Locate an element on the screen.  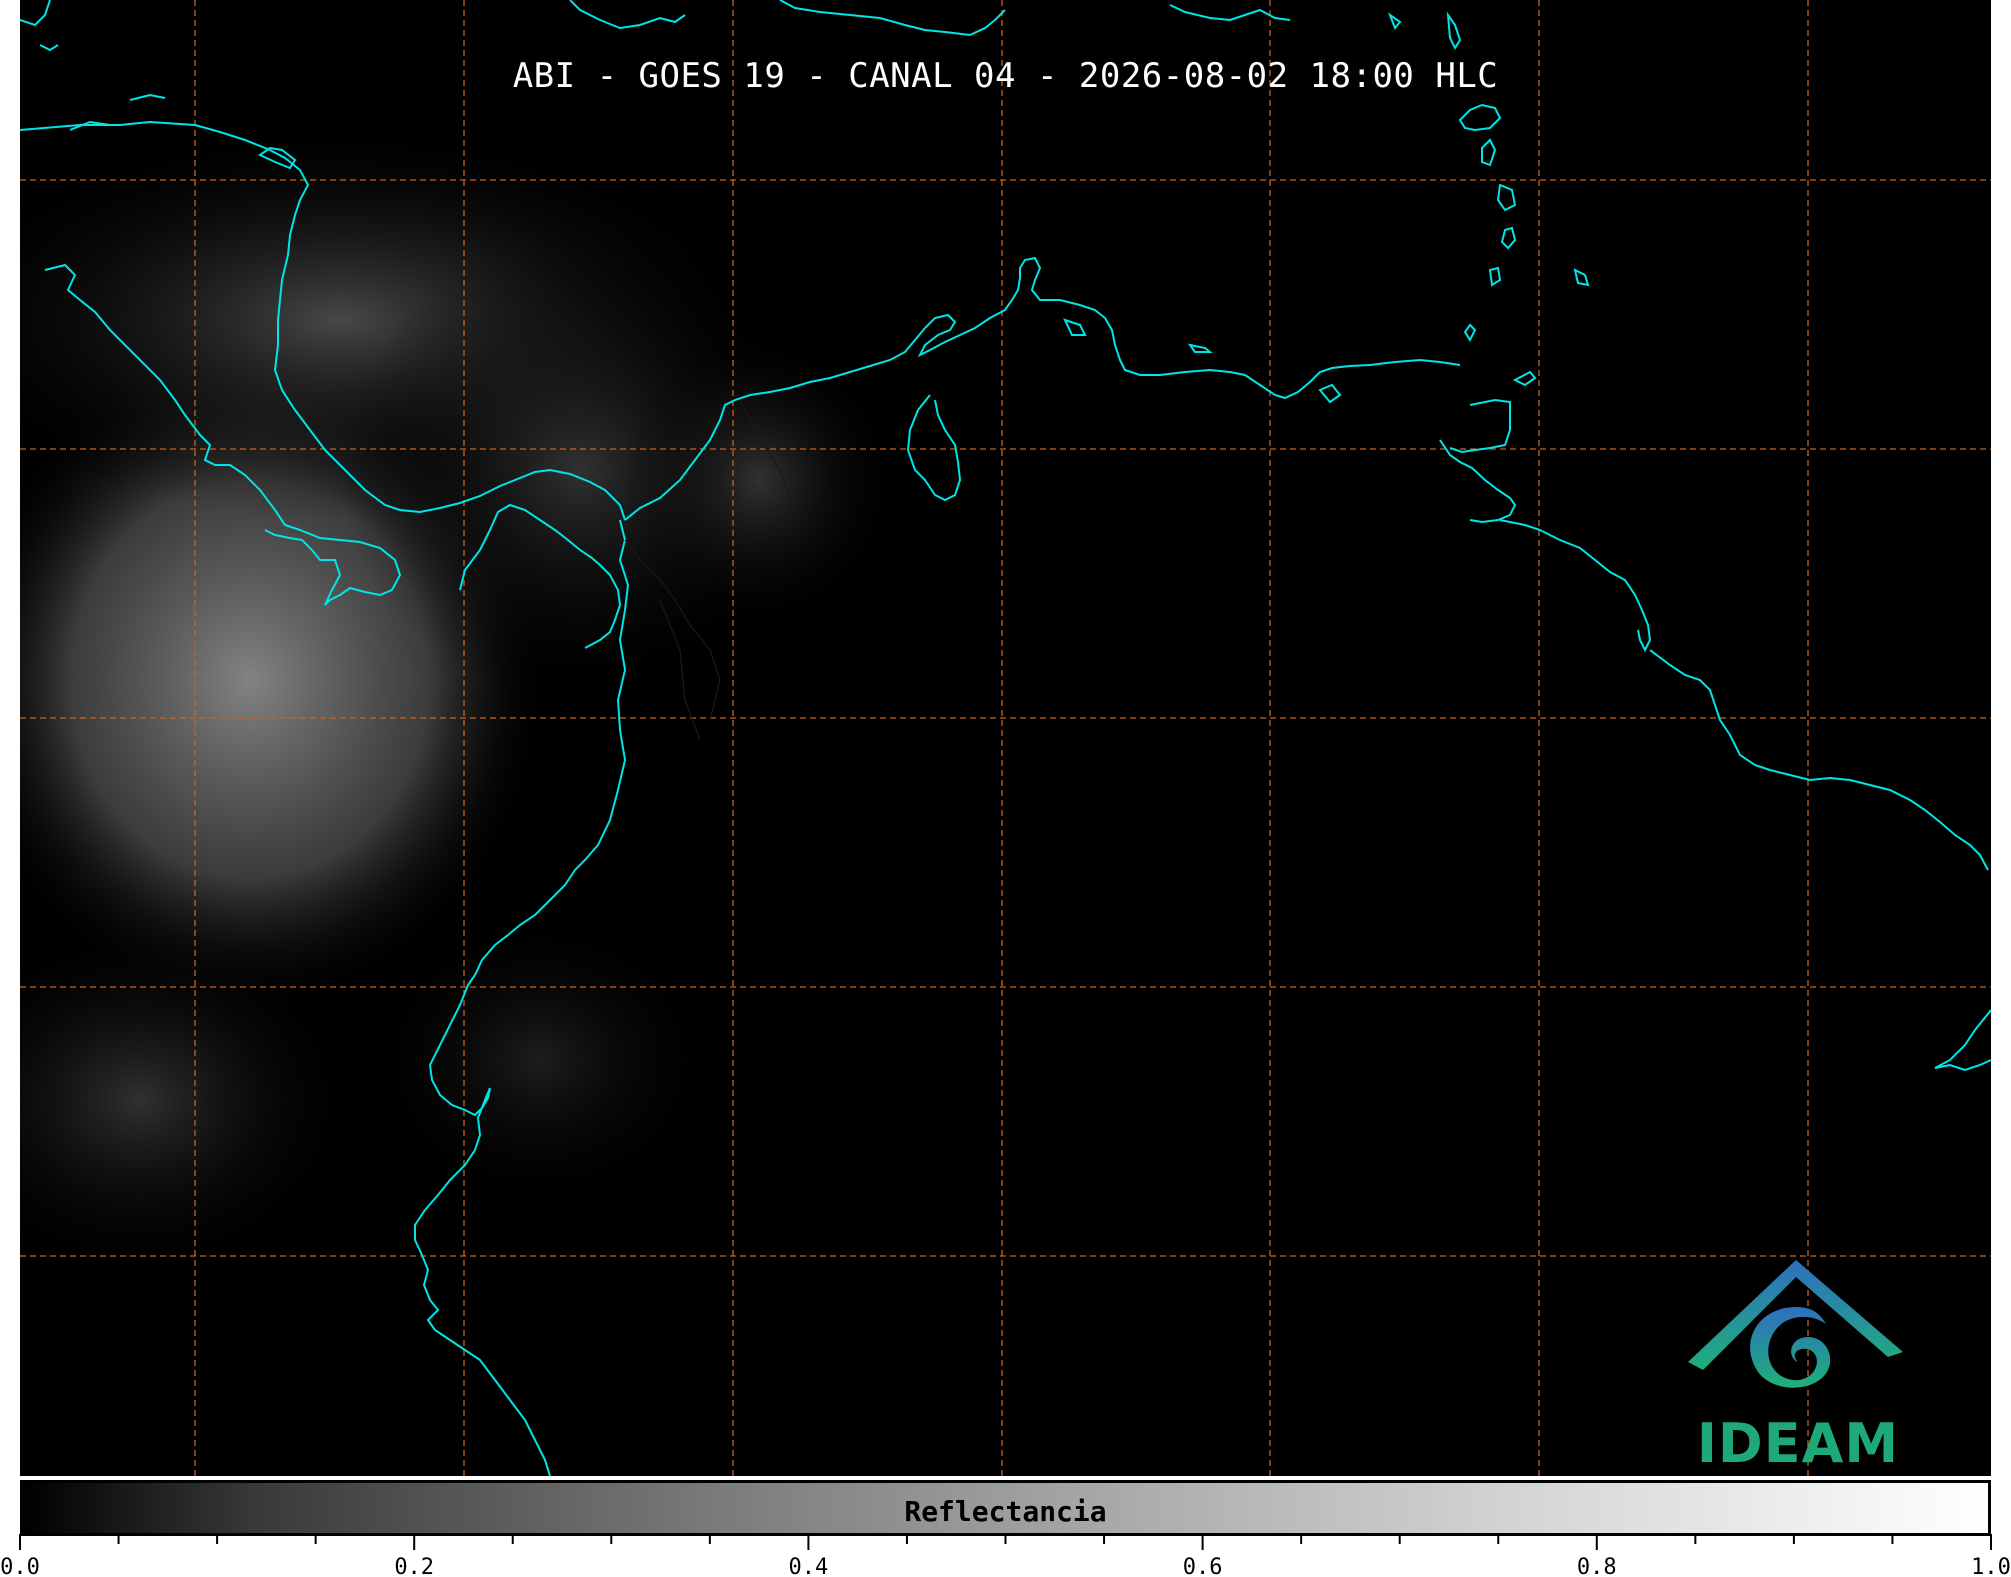
colorbar: Reflectancia is located at coordinates (1005, 1508).